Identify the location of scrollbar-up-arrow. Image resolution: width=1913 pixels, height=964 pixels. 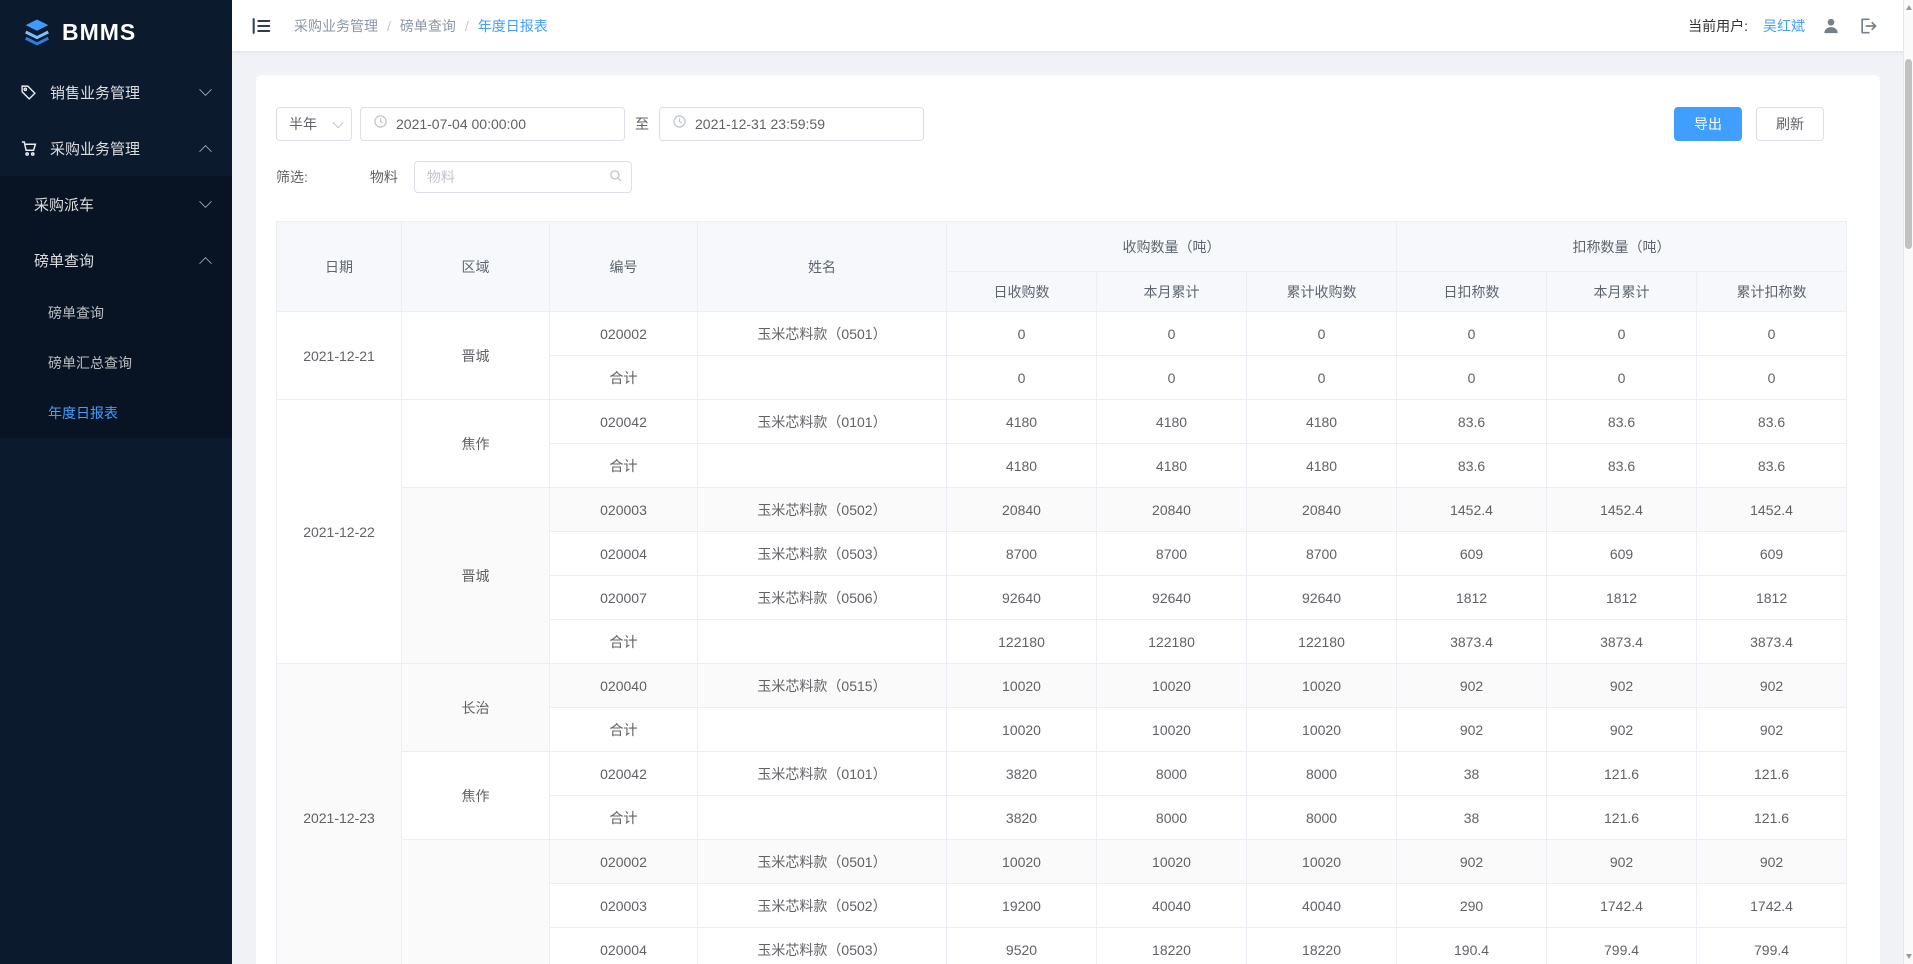
(1909, 7).